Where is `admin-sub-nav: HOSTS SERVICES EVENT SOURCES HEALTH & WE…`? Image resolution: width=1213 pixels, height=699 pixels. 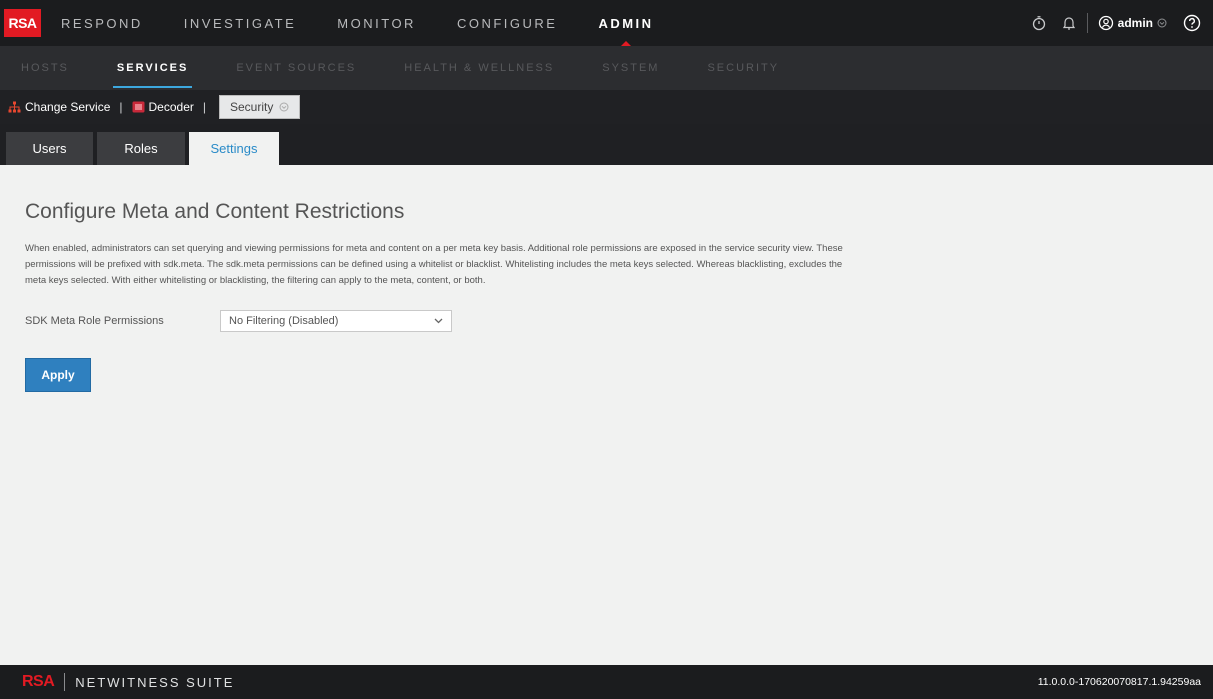 admin-sub-nav: HOSTS SERVICES EVENT SOURCES HEALTH & WE… is located at coordinates (606, 68).